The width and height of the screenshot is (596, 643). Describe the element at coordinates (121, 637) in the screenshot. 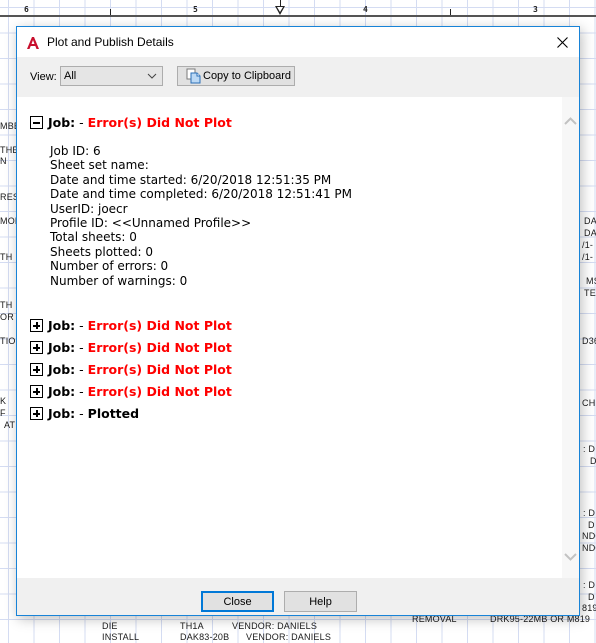

I see `drawing-text: INSTALL` at that location.